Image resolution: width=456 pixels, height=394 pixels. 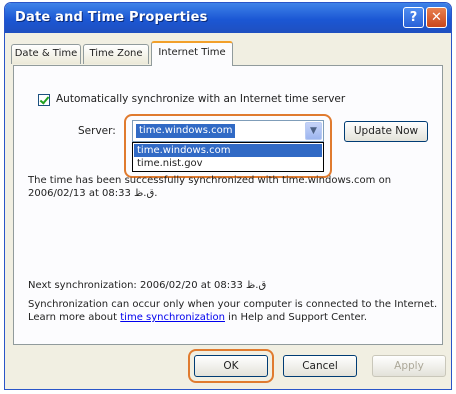 I want to click on server-label: Server:, so click(x=97, y=131).